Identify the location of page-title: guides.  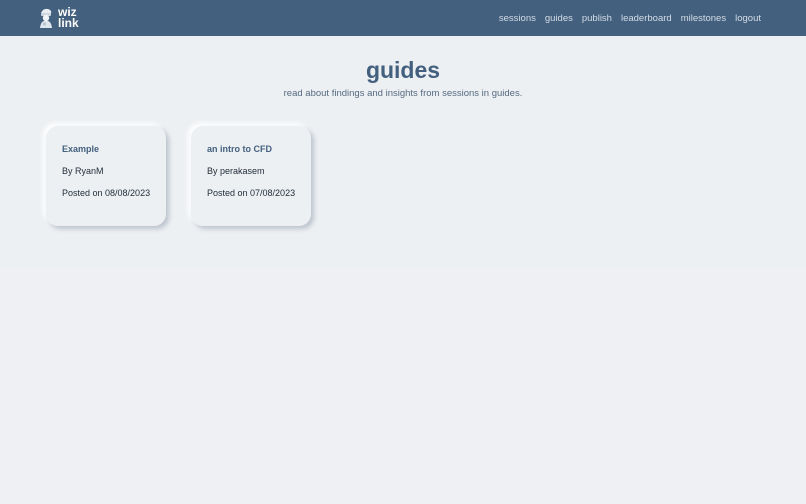
(403, 70).